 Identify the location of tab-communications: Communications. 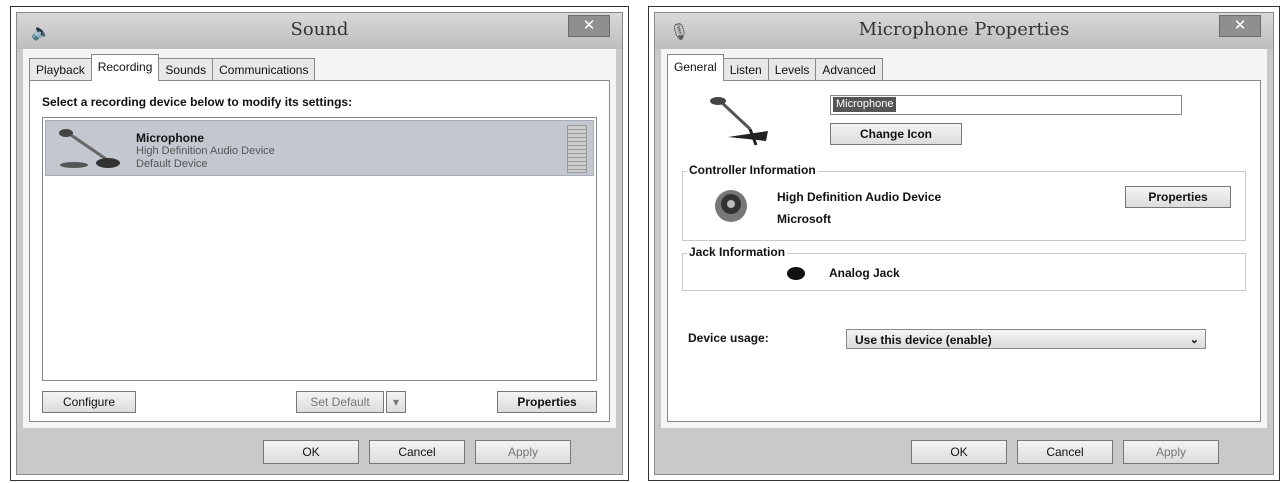
(264, 69).